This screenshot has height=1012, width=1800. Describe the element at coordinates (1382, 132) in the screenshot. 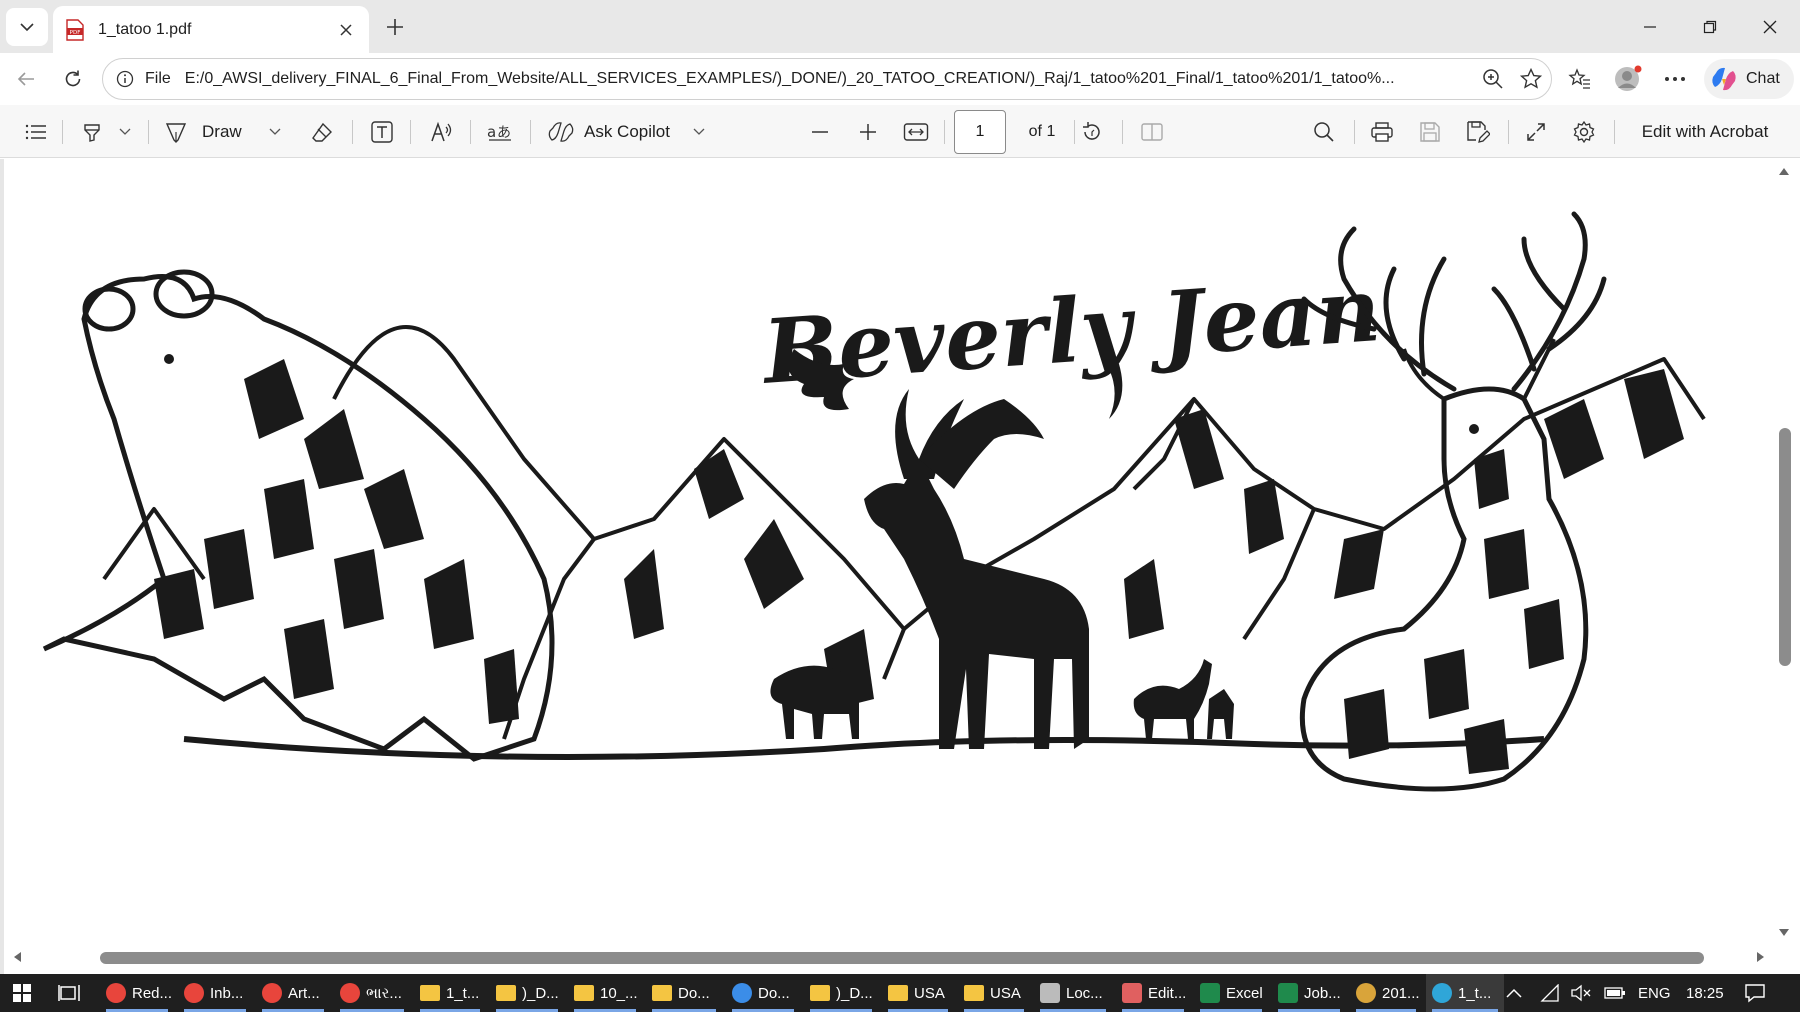

I see `print-icon` at that location.